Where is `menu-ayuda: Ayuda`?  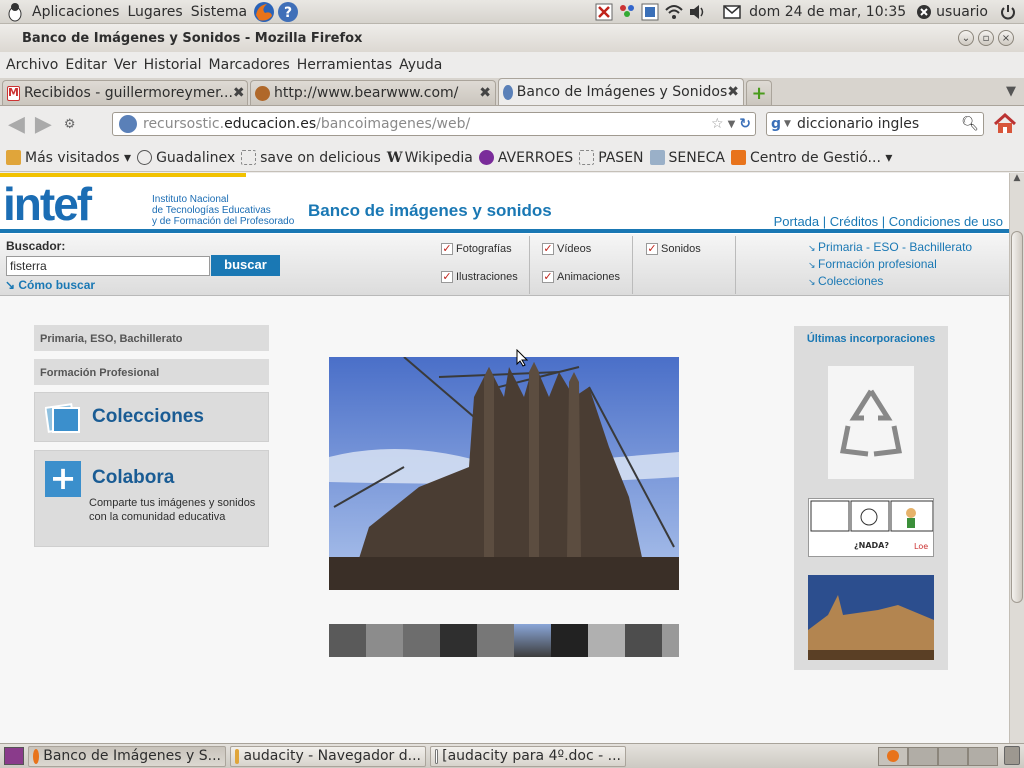 menu-ayuda: Ayuda is located at coordinates (420, 65).